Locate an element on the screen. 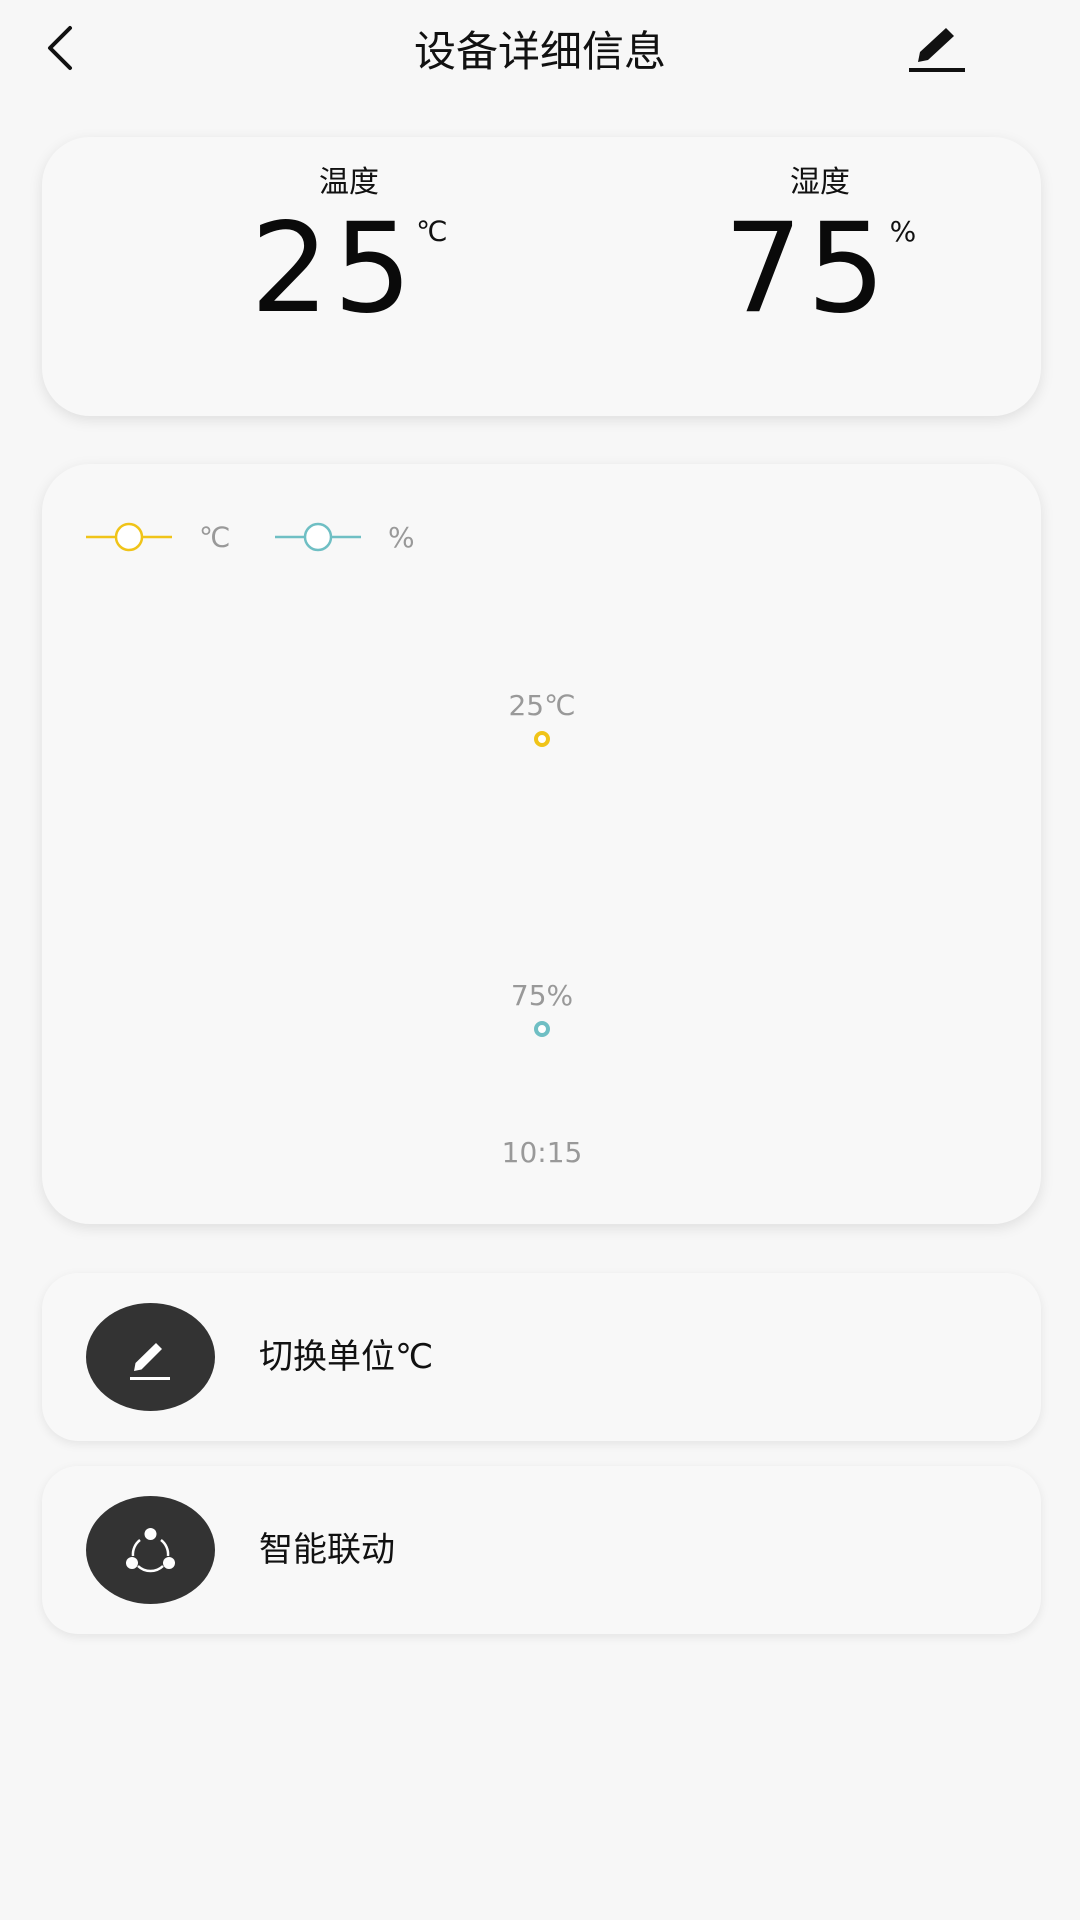  x-tick-label: 10:15 is located at coordinates (542, 1152).